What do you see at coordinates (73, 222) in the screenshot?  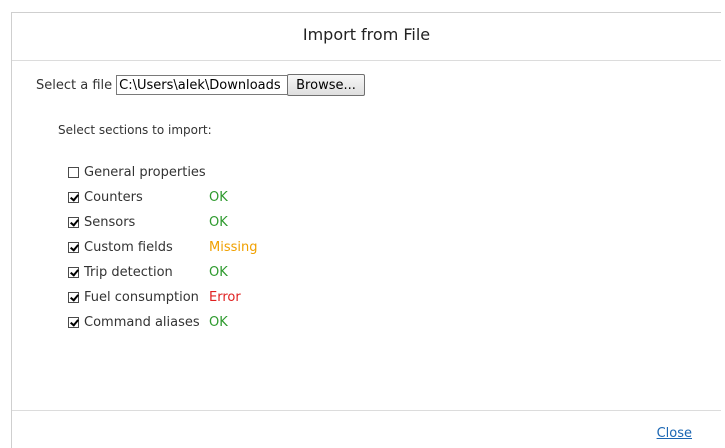 I see `sensors-checkbox` at bounding box center [73, 222].